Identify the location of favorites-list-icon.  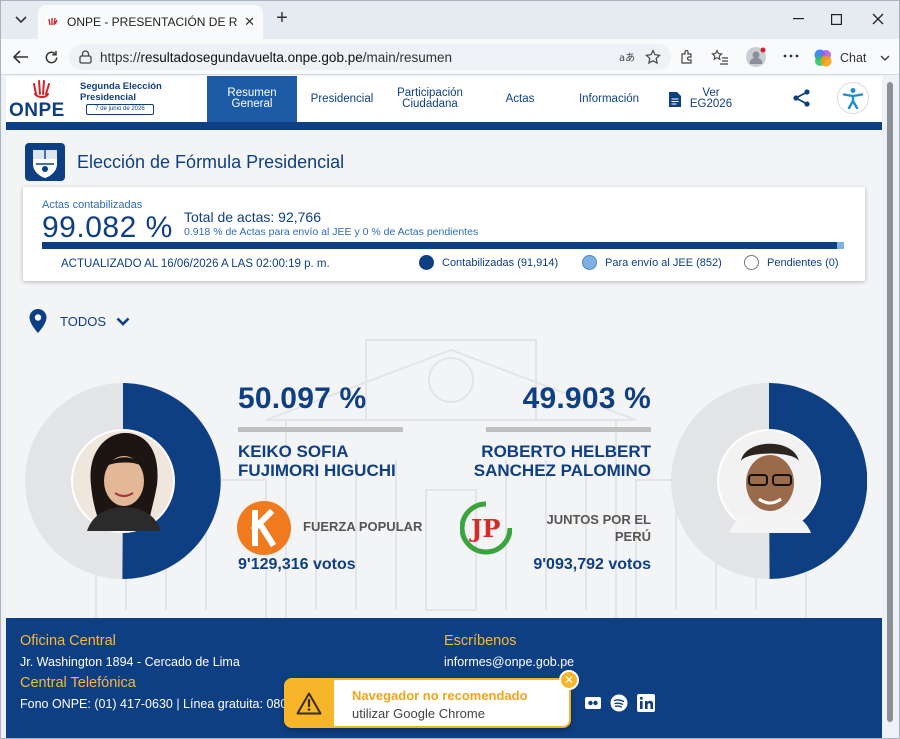
(720, 57).